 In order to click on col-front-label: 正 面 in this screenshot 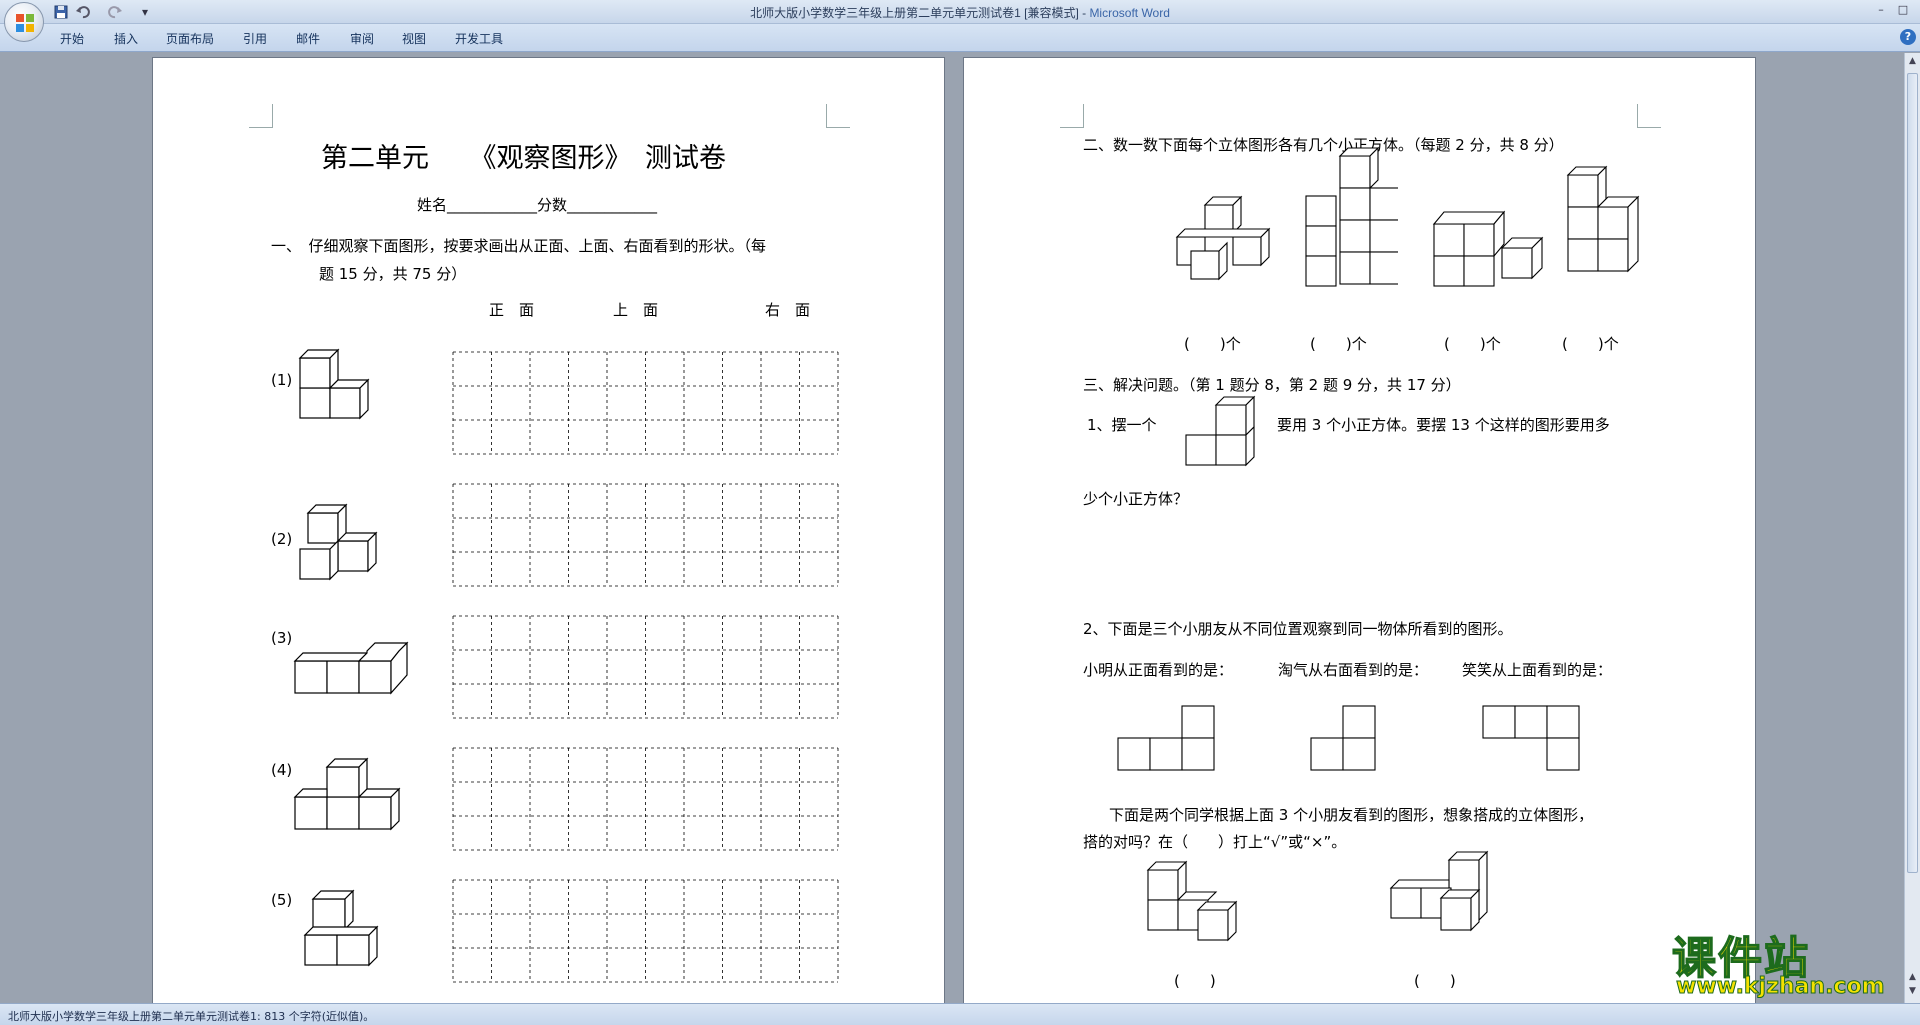, I will do `click(512, 310)`.